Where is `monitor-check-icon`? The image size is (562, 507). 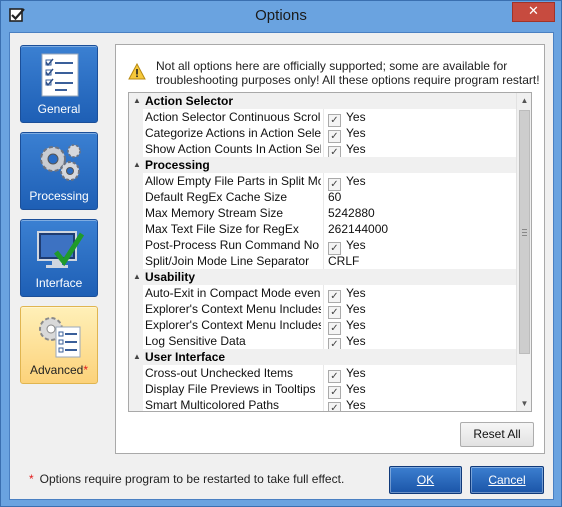 monitor-check-icon is located at coordinates (61, 249).